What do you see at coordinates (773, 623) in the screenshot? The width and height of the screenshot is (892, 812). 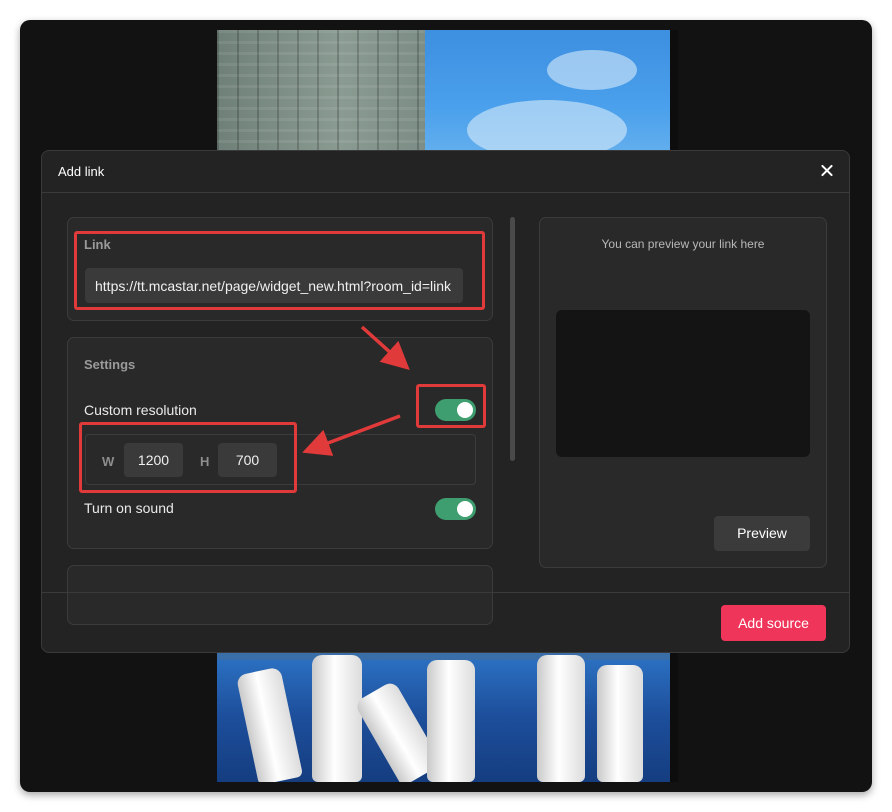 I see `add-source-button: Add source` at bounding box center [773, 623].